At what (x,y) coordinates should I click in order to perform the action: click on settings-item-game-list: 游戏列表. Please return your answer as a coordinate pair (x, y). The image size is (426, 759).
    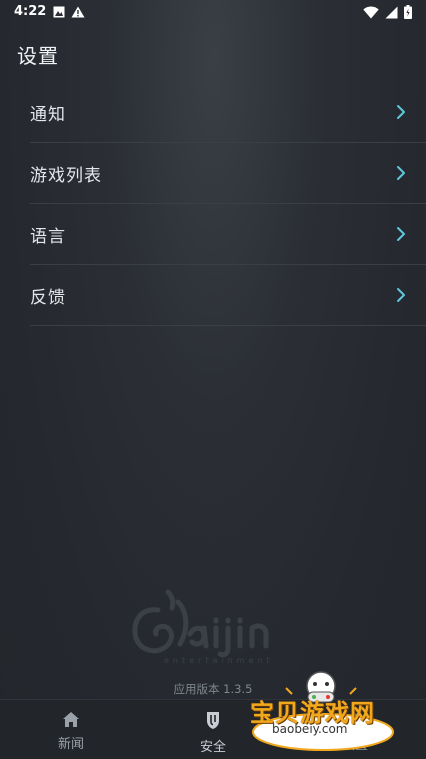
    Looking at the image, I should click on (228, 173).